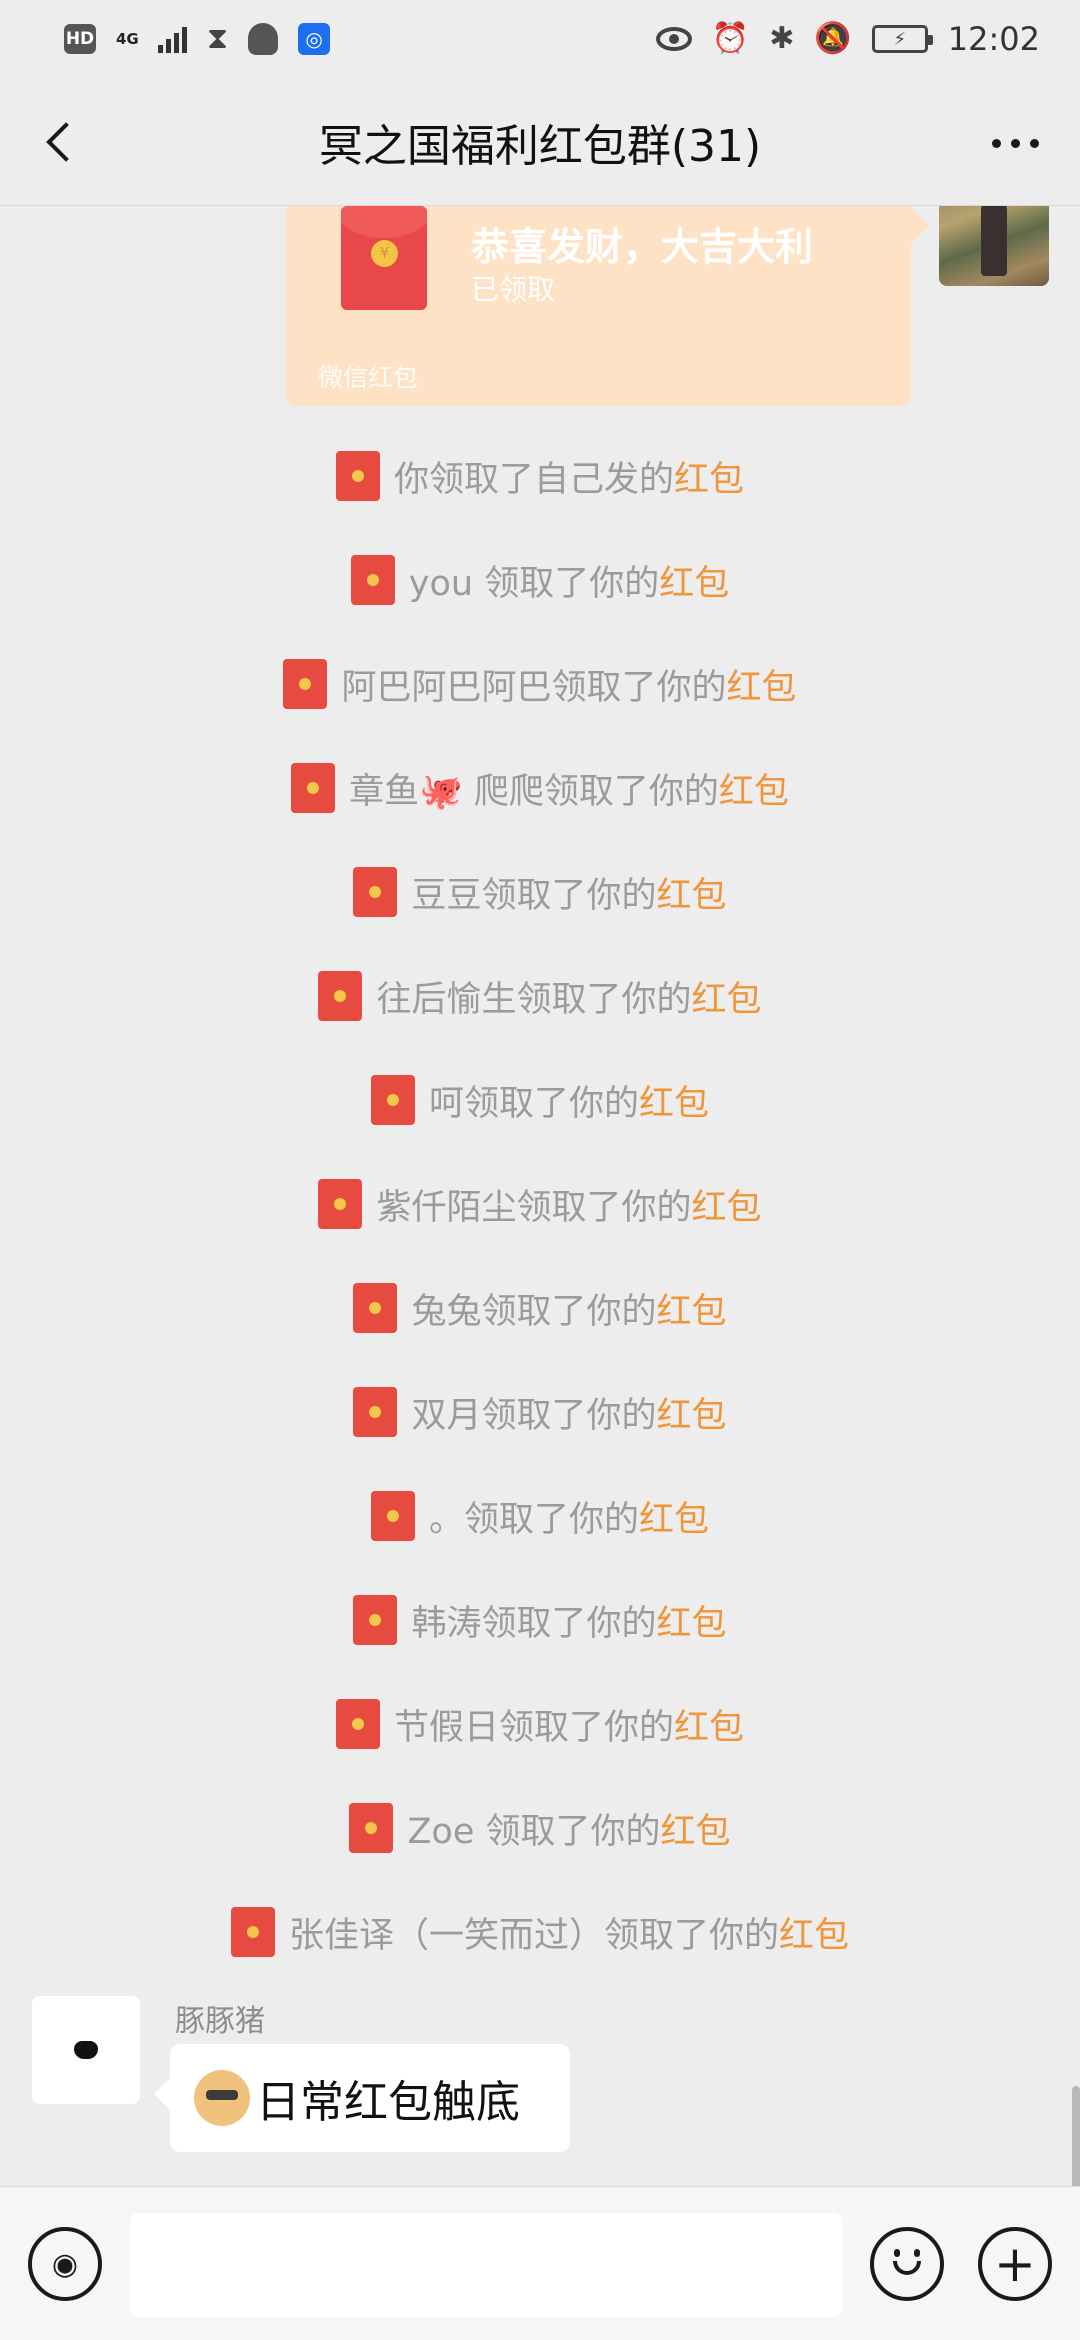  Describe the element at coordinates (1076, 2136) in the screenshot. I see `scrollbar` at that location.